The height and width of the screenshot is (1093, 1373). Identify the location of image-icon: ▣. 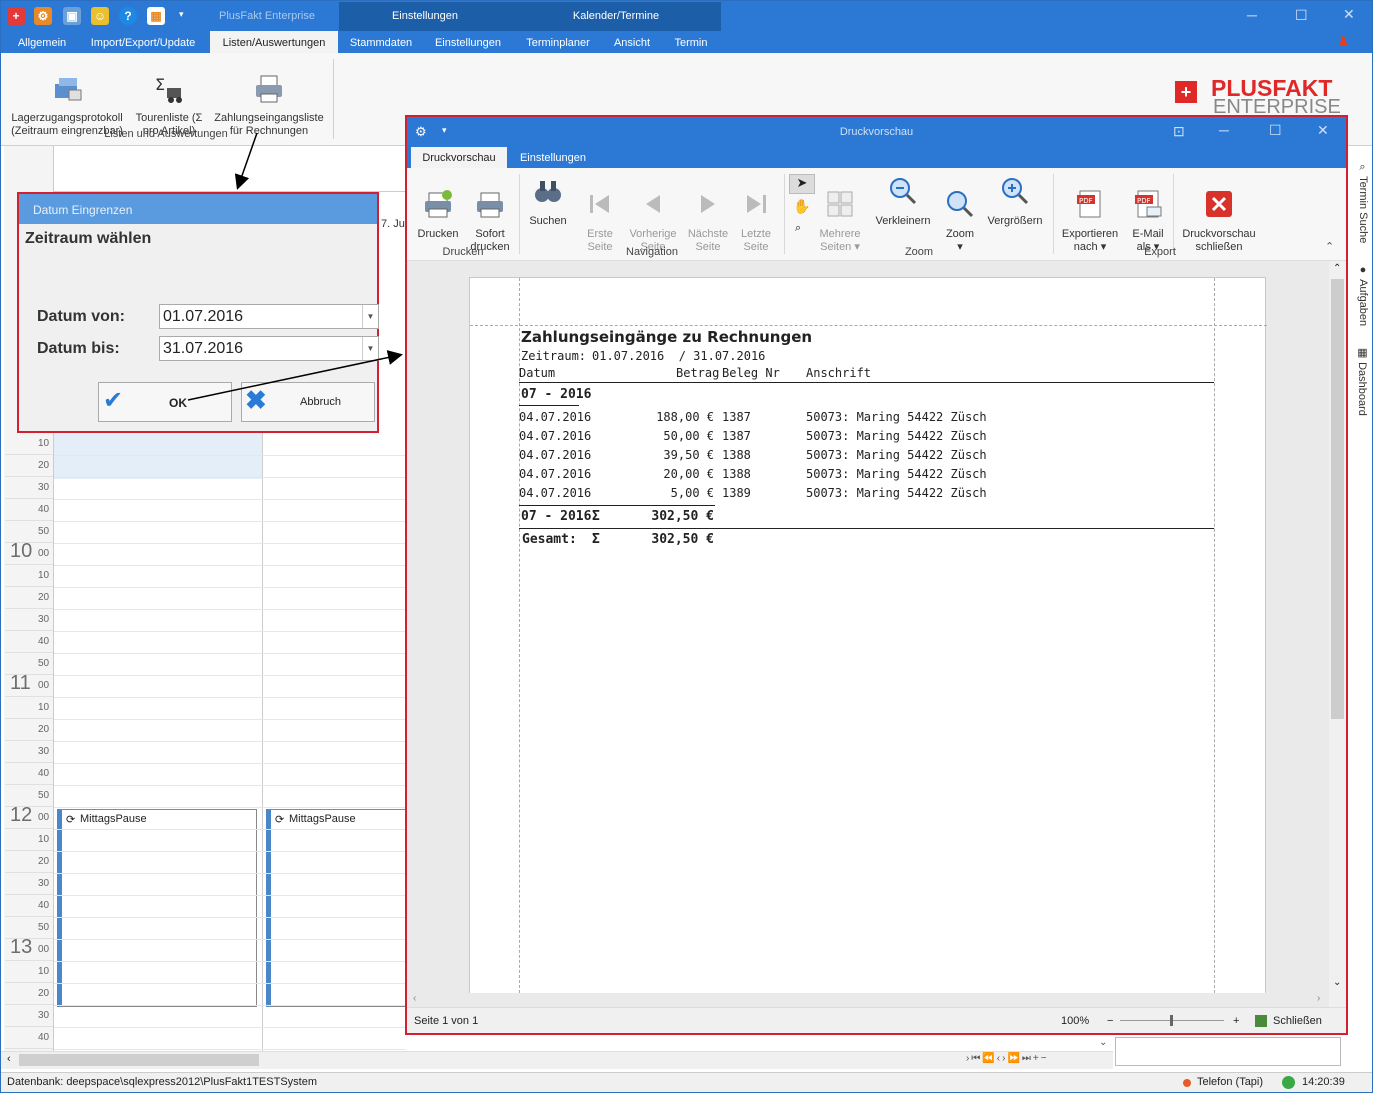
(72, 16).